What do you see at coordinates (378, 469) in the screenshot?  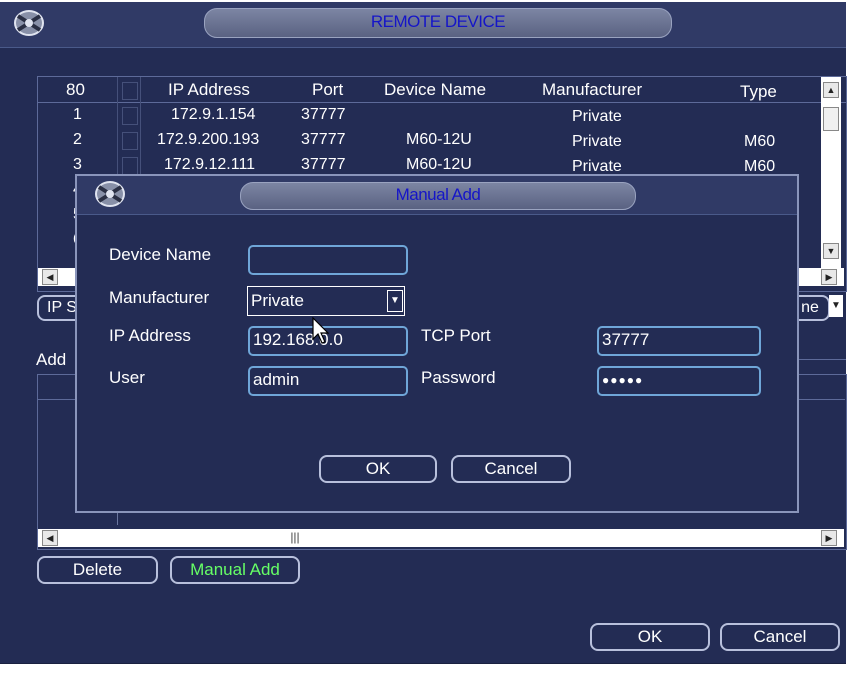 I see `dialog-ok-button: OK` at bounding box center [378, 469].